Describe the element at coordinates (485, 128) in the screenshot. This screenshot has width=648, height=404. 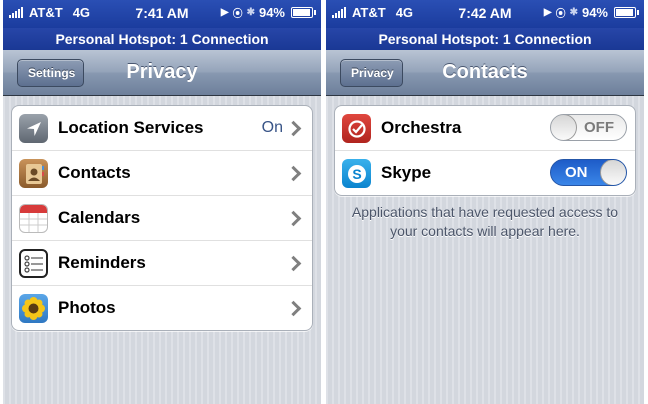
I see `list-item-orchestra: Orchestra OFF` at that location.